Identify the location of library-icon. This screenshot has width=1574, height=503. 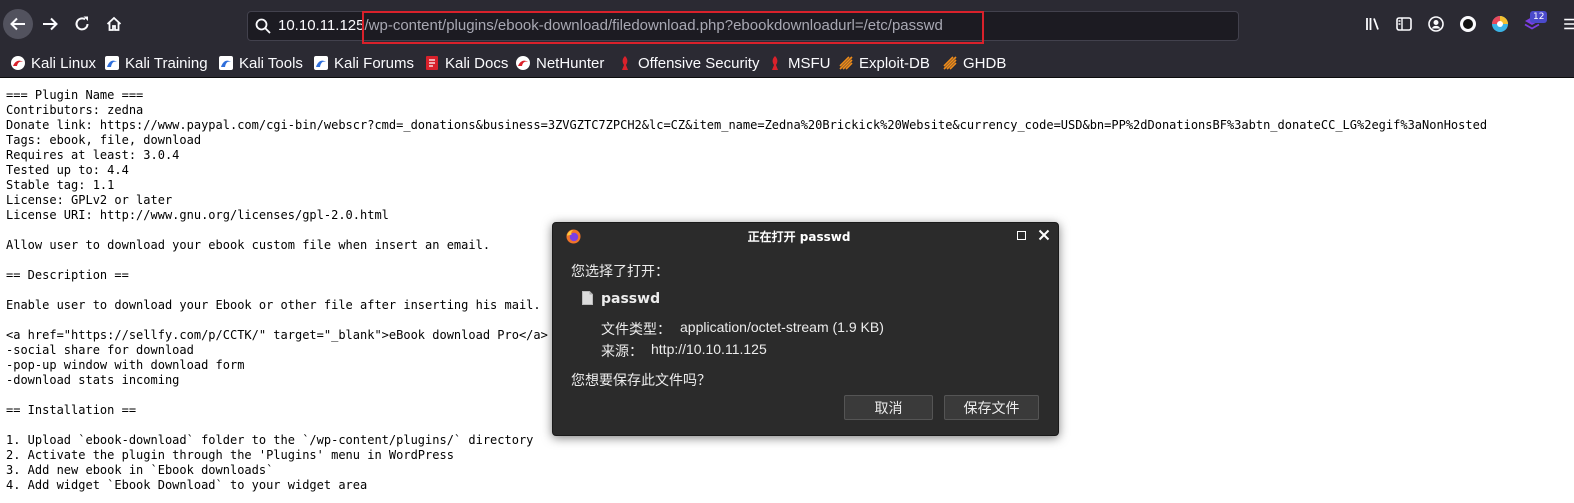
(1372, 24).